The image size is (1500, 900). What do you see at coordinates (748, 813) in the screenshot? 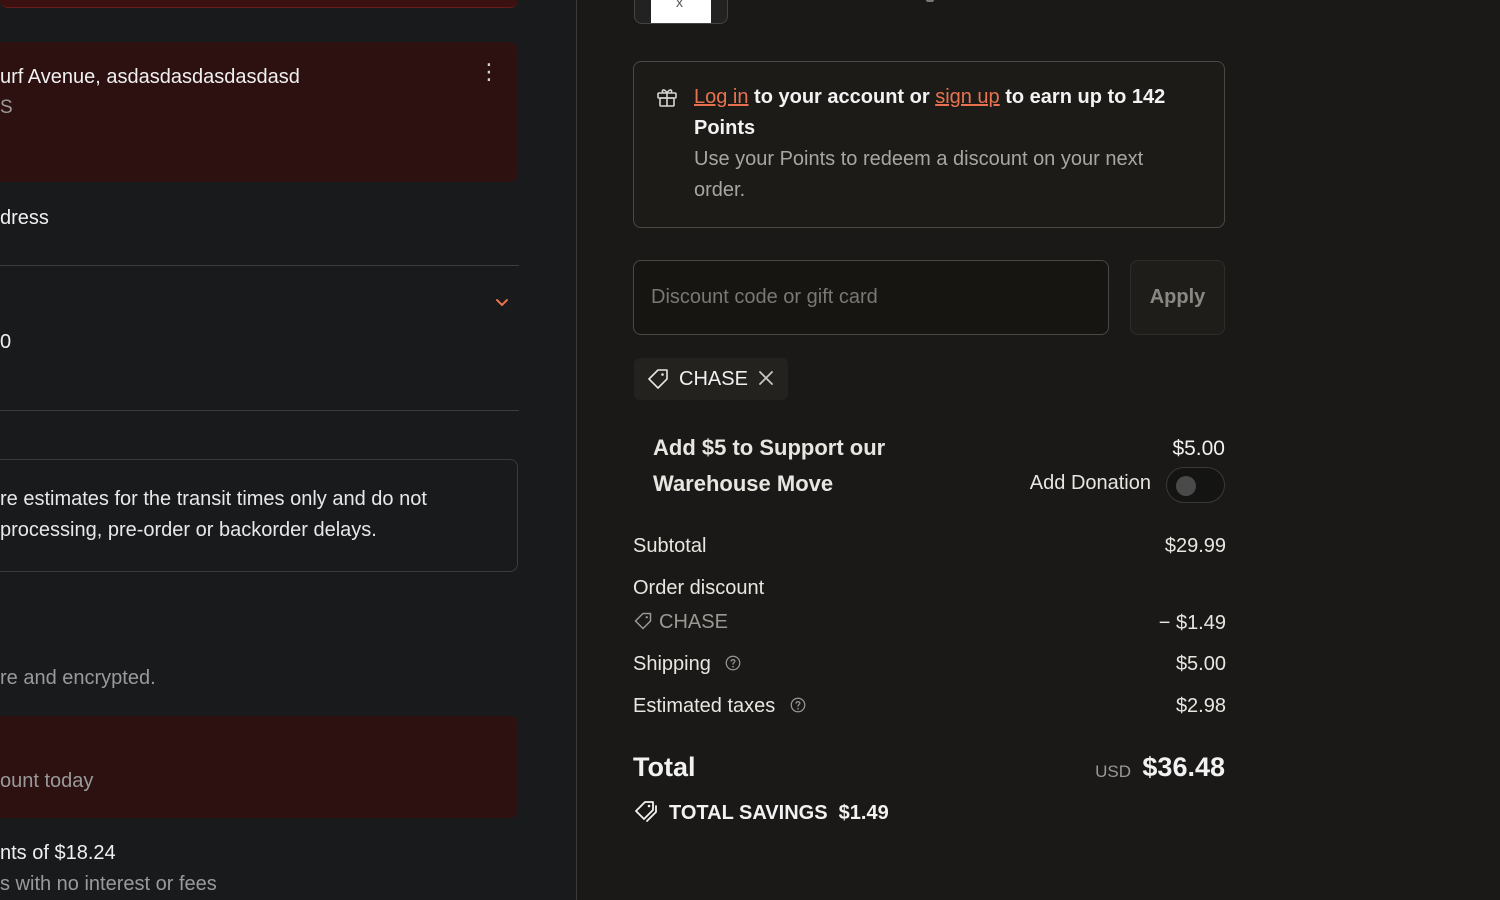
I see `savings-label: TOTAL SAVINGS` at bounding box center [748, 813].